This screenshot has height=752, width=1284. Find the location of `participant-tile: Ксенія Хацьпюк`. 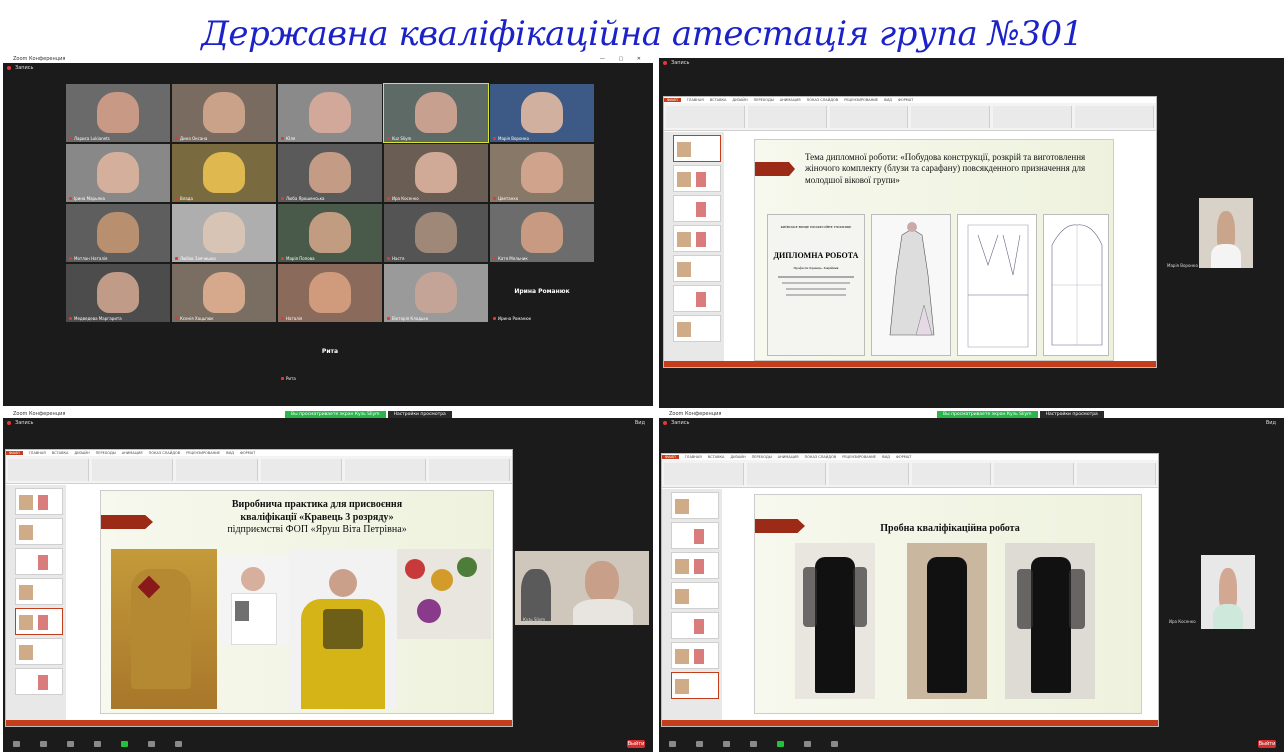

participant-tile: Ксенія Хацьпюк is located at coordinates (224, 293).